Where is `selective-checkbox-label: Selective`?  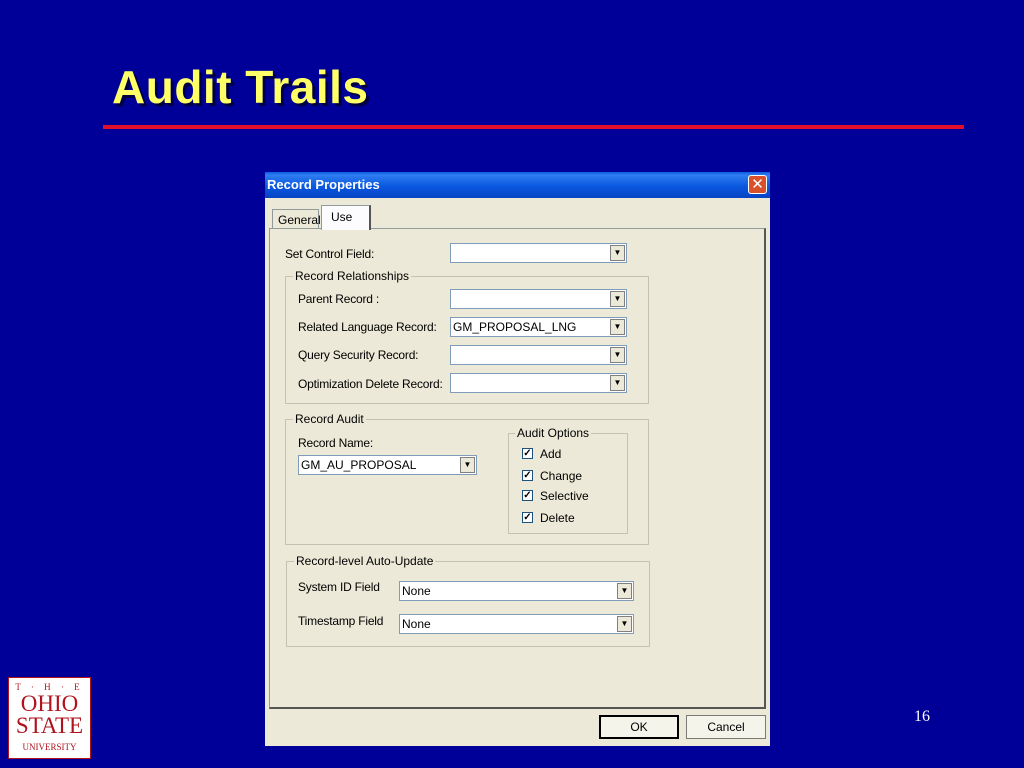 selective-checkbox-label: Selective is located at coordinates (564, 496).